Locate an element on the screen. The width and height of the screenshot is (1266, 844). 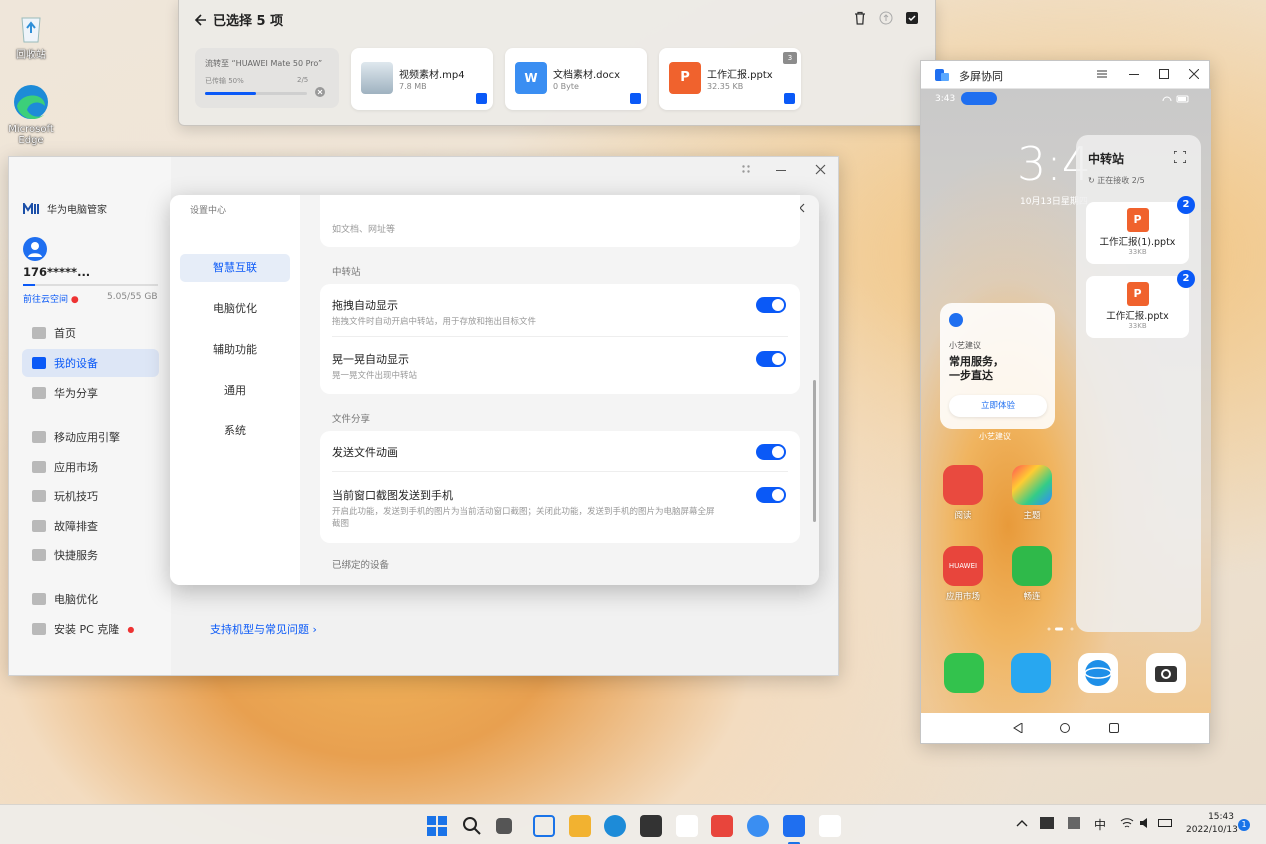
clock-date: 2022/10/13 is located at coordinates (1212, 830).